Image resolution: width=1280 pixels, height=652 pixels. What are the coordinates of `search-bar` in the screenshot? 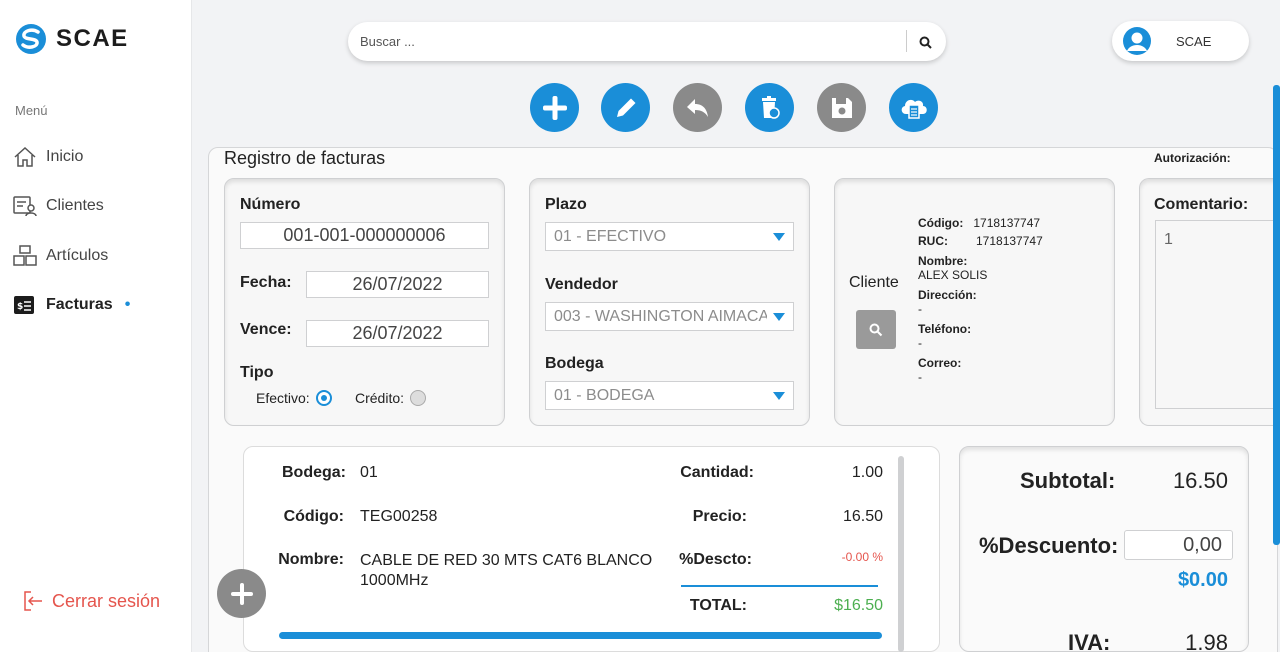 It's located at (647, 41).